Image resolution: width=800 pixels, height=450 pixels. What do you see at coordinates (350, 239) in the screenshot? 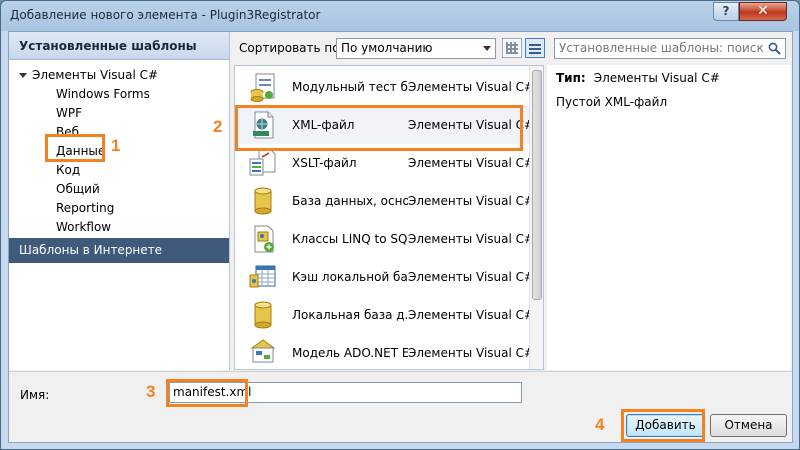
I see `template-name: Классы LINQ to SQL` at bounding box center [350, 239].